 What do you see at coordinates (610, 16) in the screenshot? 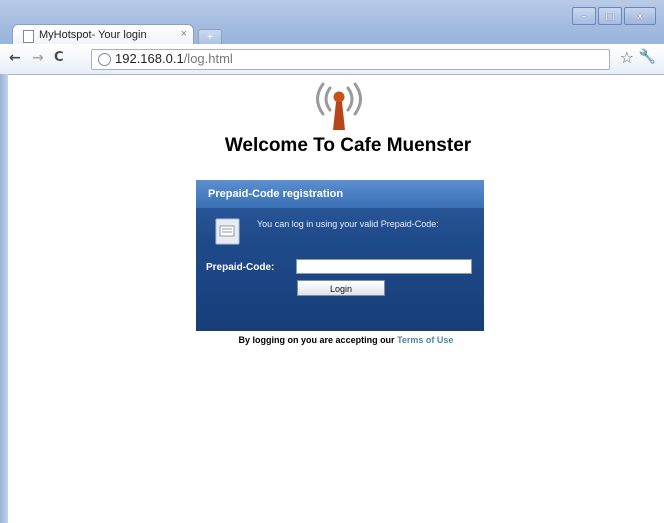
I see `maximize-button: □` at bounding box center [610, 16].